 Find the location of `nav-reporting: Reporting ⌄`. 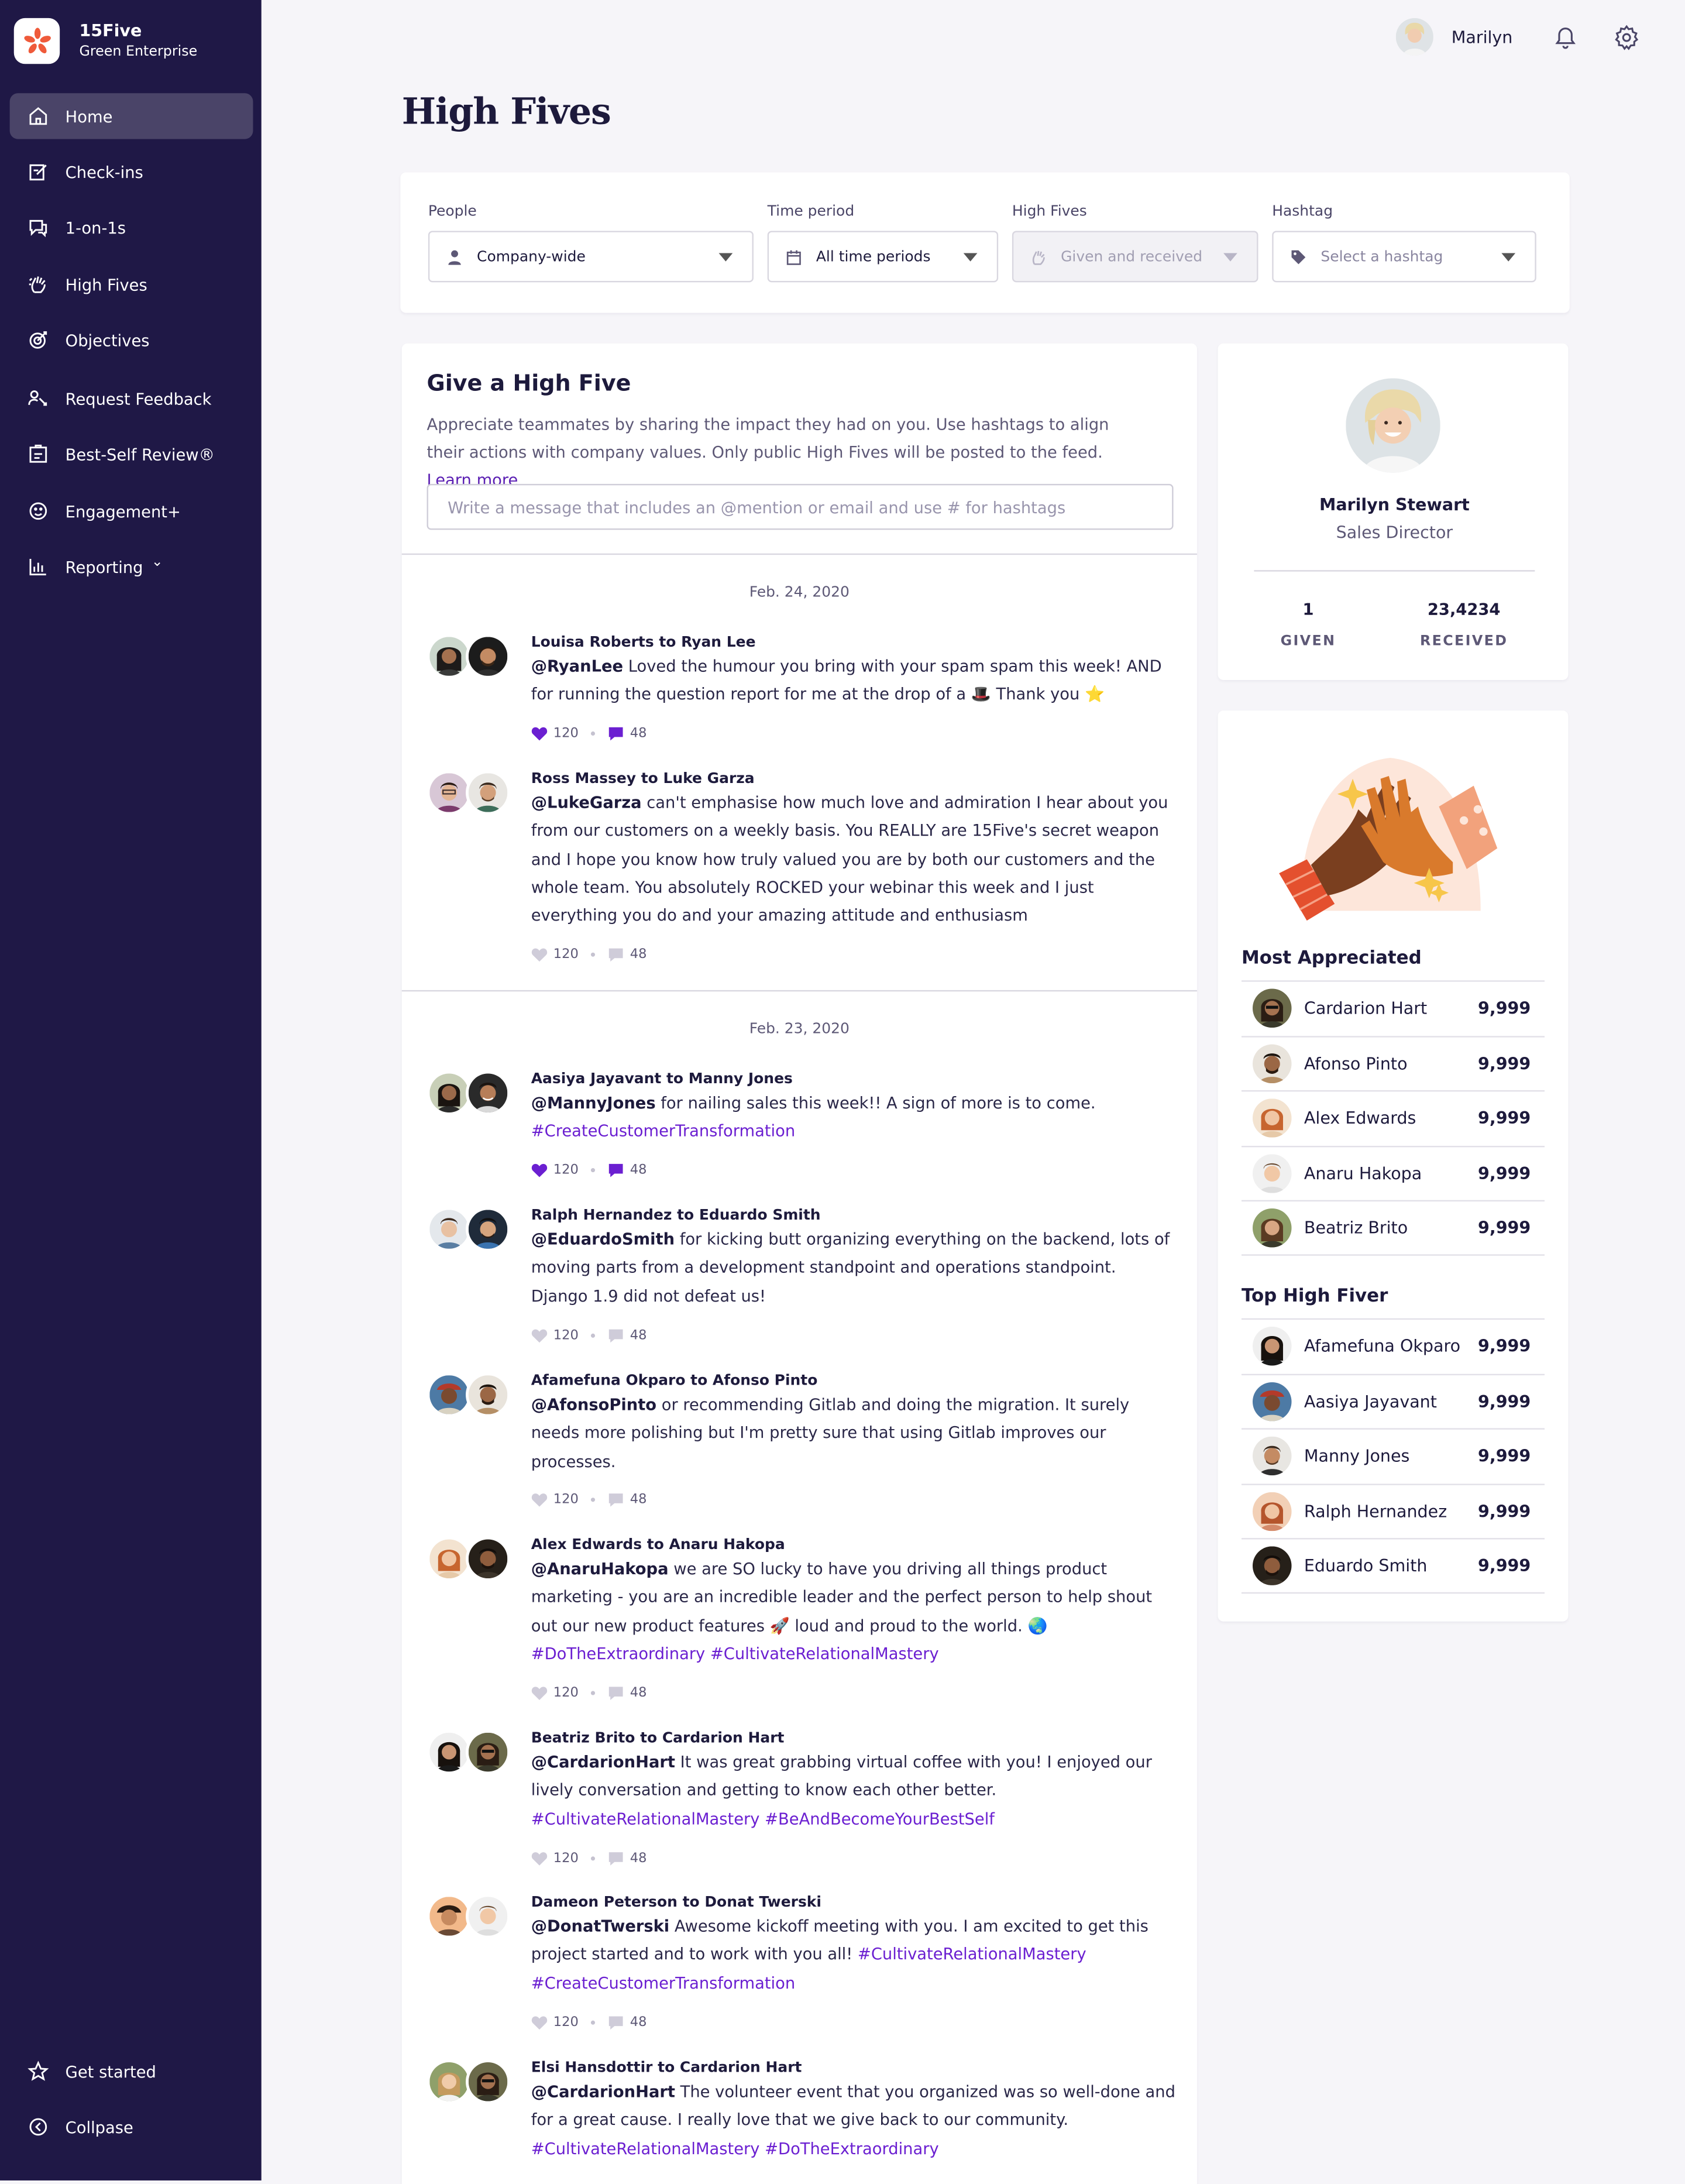

nav-reporting: Reporting ⌄ is located at coordinates (131, 566).